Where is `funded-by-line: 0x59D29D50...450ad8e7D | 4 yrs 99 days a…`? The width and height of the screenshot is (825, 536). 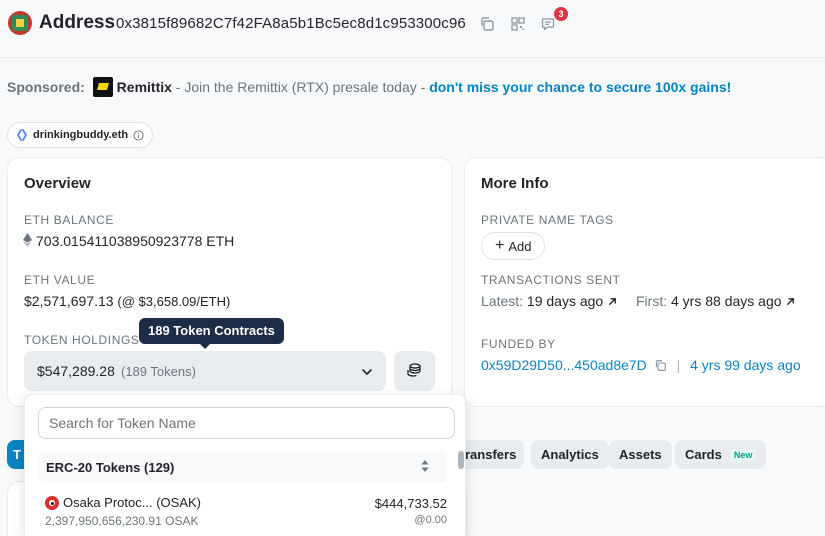
funded-by-line: 0x59D29D50...450ad8e7D | 4 yrs 99 days a… is located at coordinates (641, 365).